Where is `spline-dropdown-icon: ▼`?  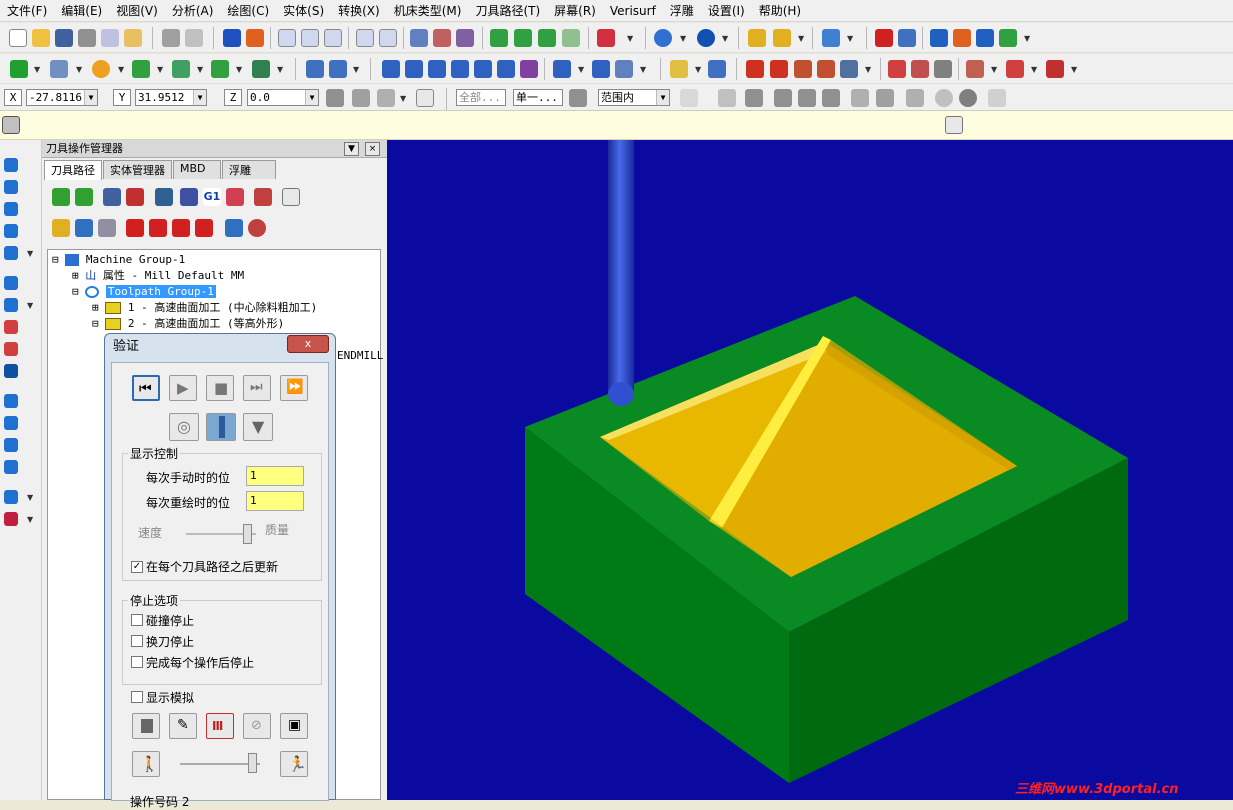
spline-dropdown-icon: ▼ is located at coordinates (240, 70).